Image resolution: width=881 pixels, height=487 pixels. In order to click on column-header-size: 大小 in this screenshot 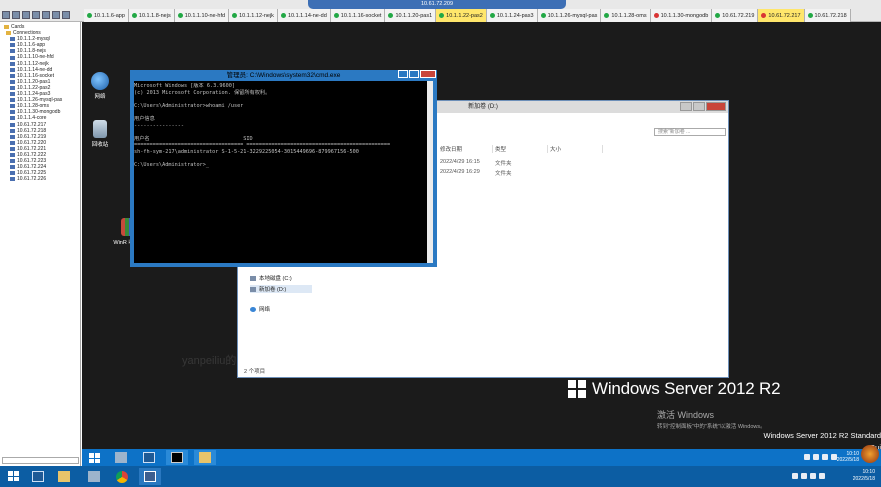, I will do `click(575, 149)`.